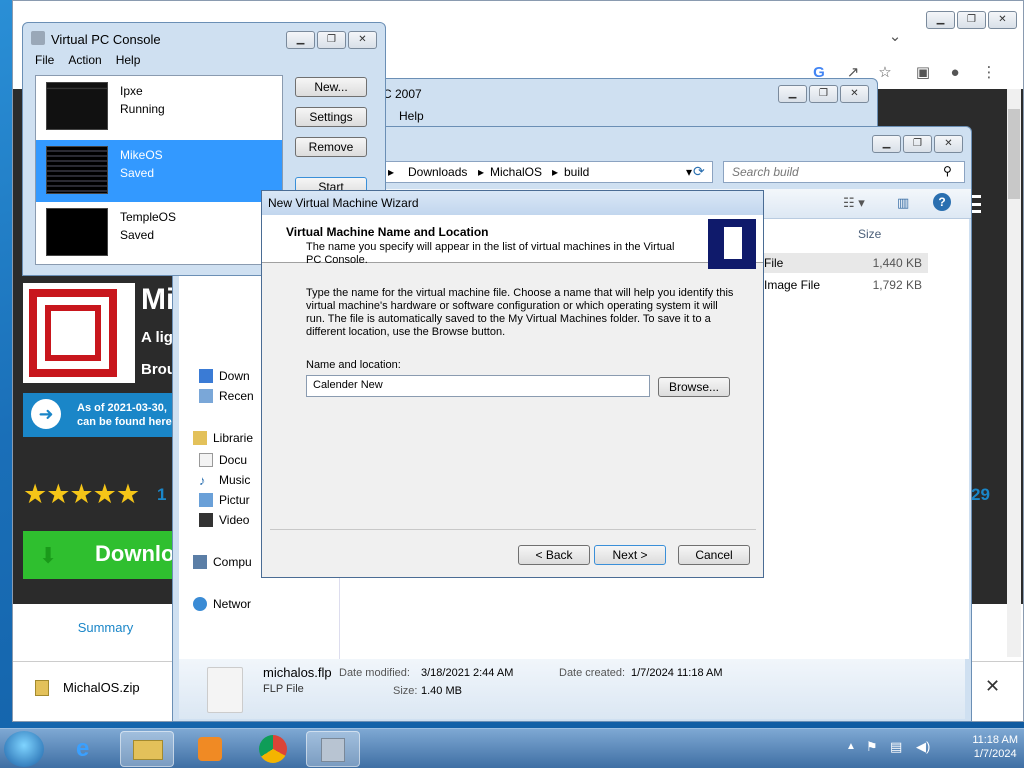 This screenshot has height=768, width=1024. What do you see at coordinates (211, 749) in the screenshot?
I see `media-player-icon` at bounding box center [211, 749].